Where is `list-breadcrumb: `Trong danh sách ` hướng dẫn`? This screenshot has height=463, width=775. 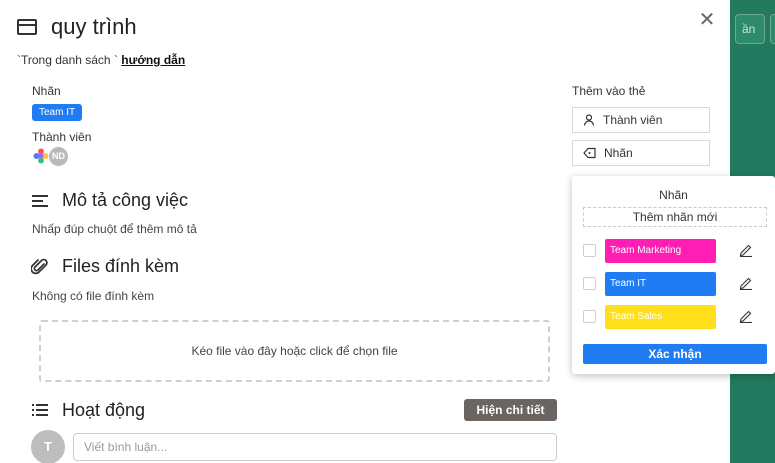
list-breadcrumb: `Trong danh sách ` hướng dẫn is located at coordinates (101, 60).